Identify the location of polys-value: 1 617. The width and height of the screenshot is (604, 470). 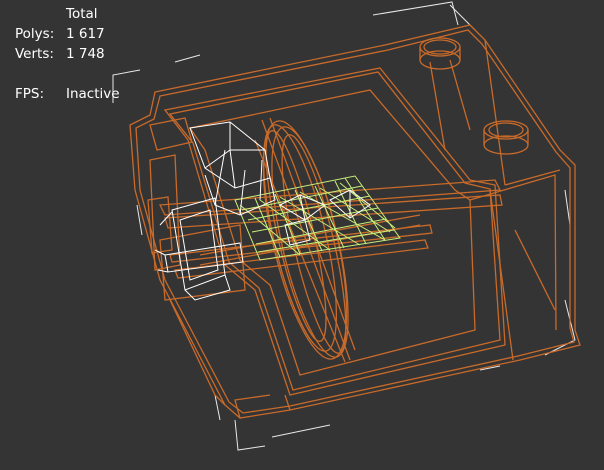
(85, 34).